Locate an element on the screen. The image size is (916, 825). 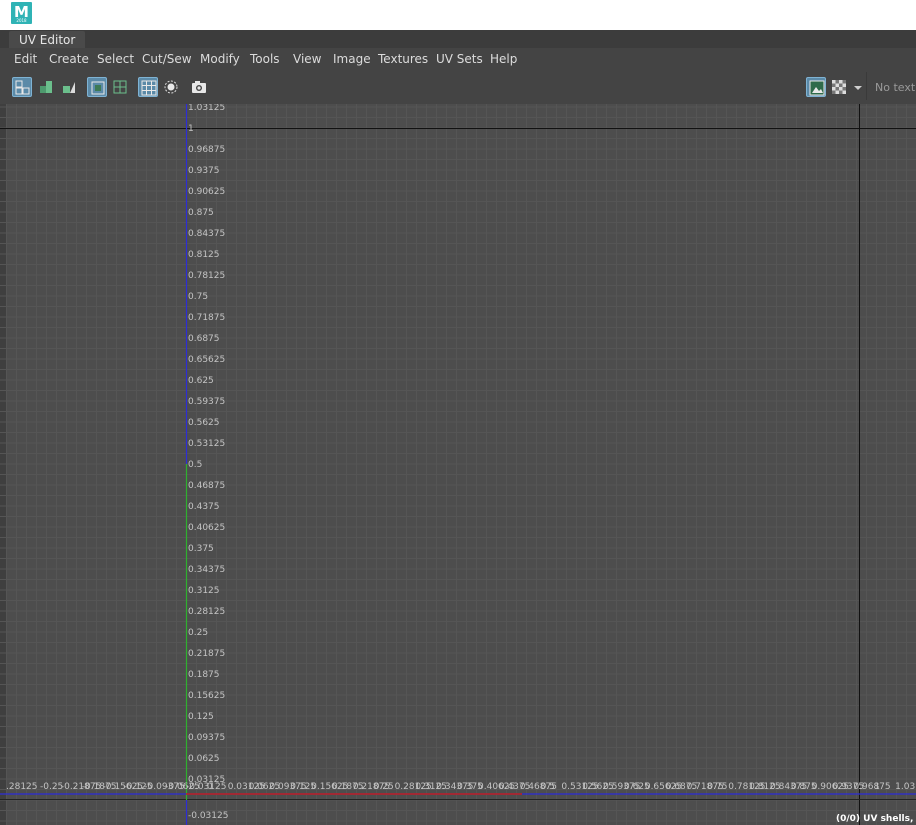
v-tick-label: 0.4375 is located at coordinates (204, 507).